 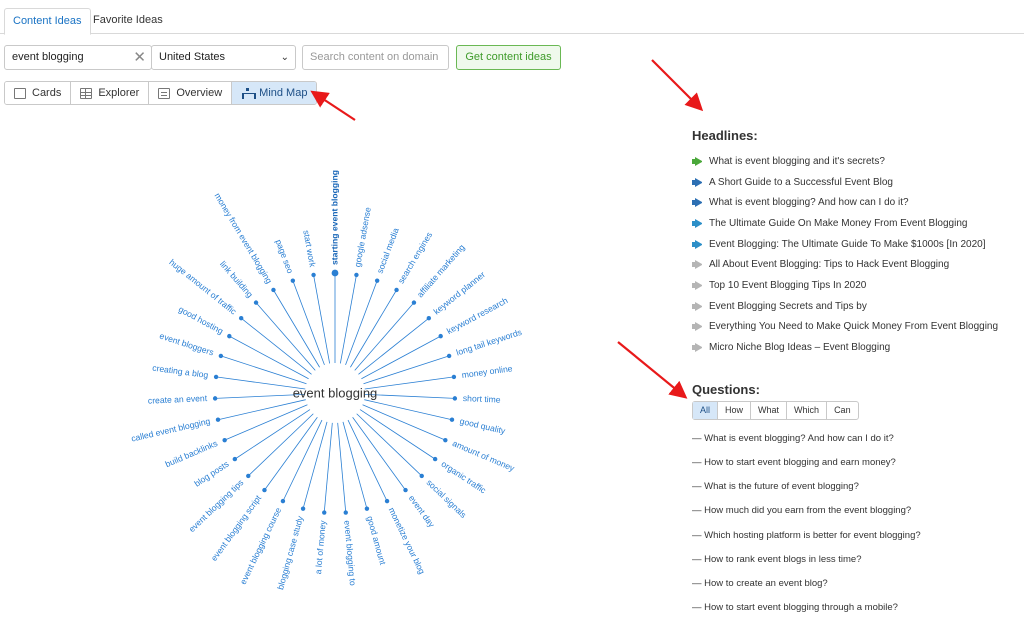 What do you see at coordinates (333, 105) in the screenshot?
I see `arrow-to-mind-map` at bounding box center [333, 105].